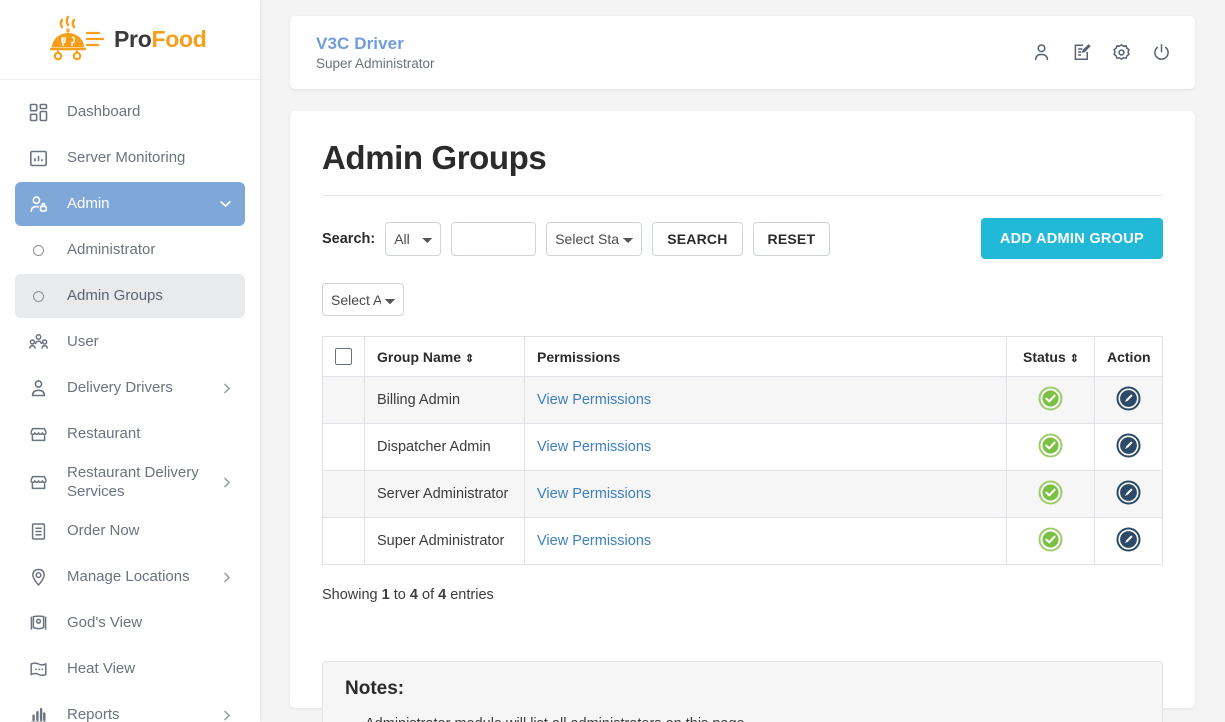  I want to click on bulk-action-row: Select Action, so click(742, 299).